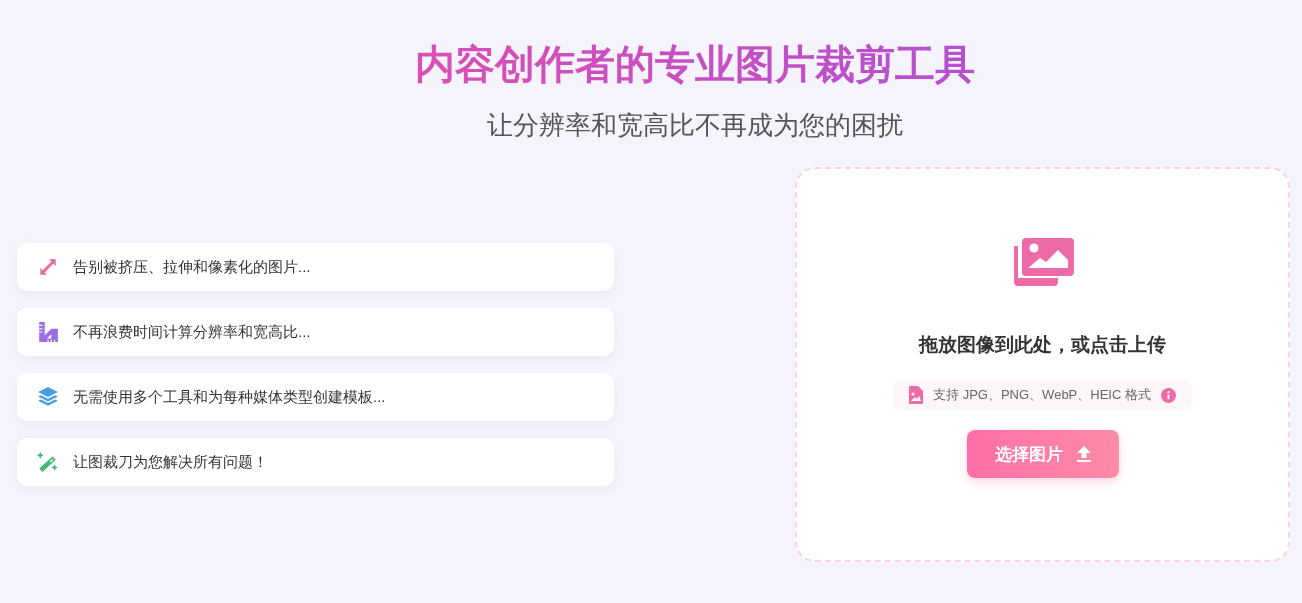 This screenshot has height=603, width=1302. Describe the element at coordinates (48, 462) in the screenshot. I see `magic-wand-icon` at that location.